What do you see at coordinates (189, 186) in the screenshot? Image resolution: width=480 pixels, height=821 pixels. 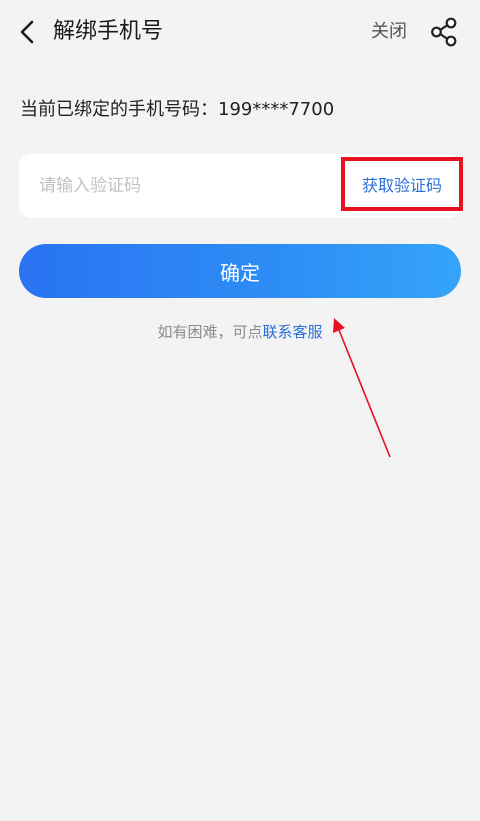 I see `verification-code-input` at bounding box center [189, 186].